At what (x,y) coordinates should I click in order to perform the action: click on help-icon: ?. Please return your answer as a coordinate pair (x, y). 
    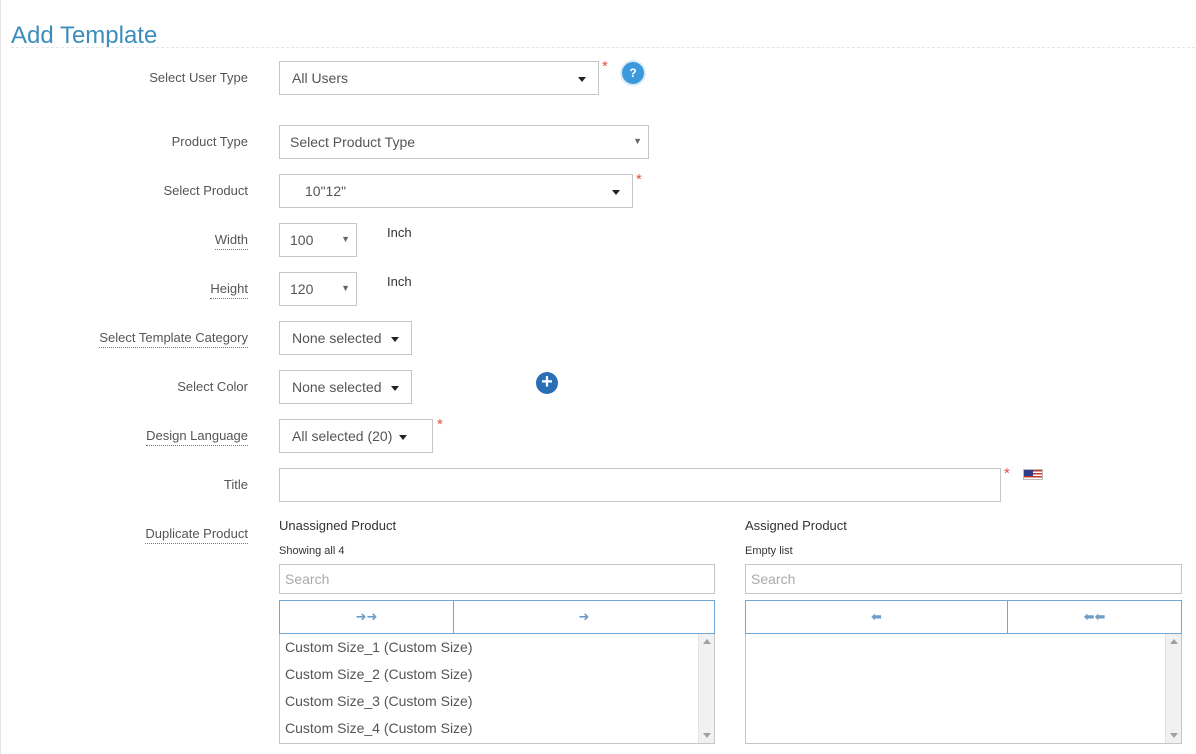
    Looking at the image, I should click on (633, 73).